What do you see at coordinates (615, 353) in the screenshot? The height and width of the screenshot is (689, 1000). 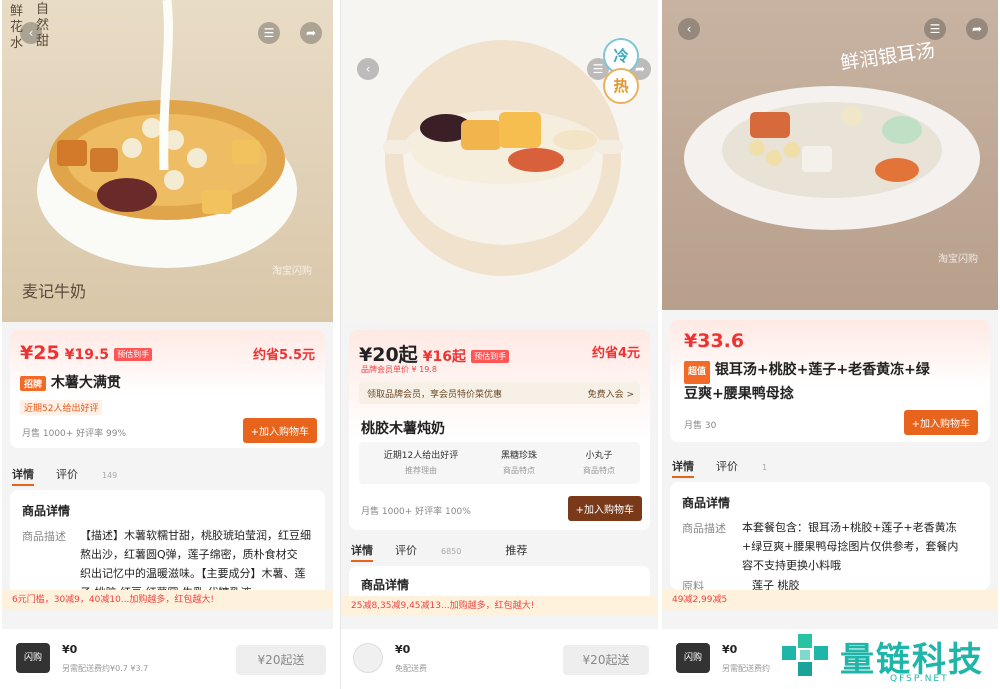 I see `save-amount: 约省4元` at bounding box center [615, 353].